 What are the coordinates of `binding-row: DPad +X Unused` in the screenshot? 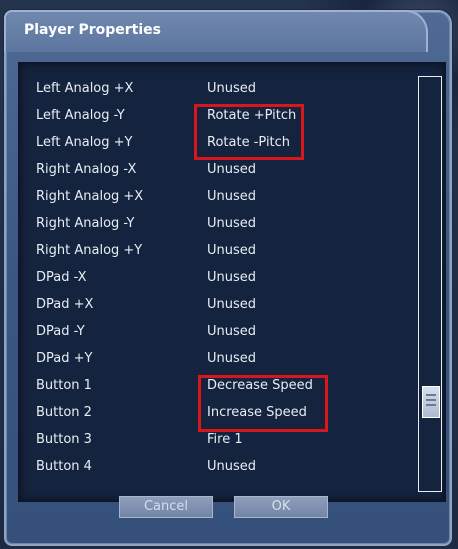 It's located at (219, 305).